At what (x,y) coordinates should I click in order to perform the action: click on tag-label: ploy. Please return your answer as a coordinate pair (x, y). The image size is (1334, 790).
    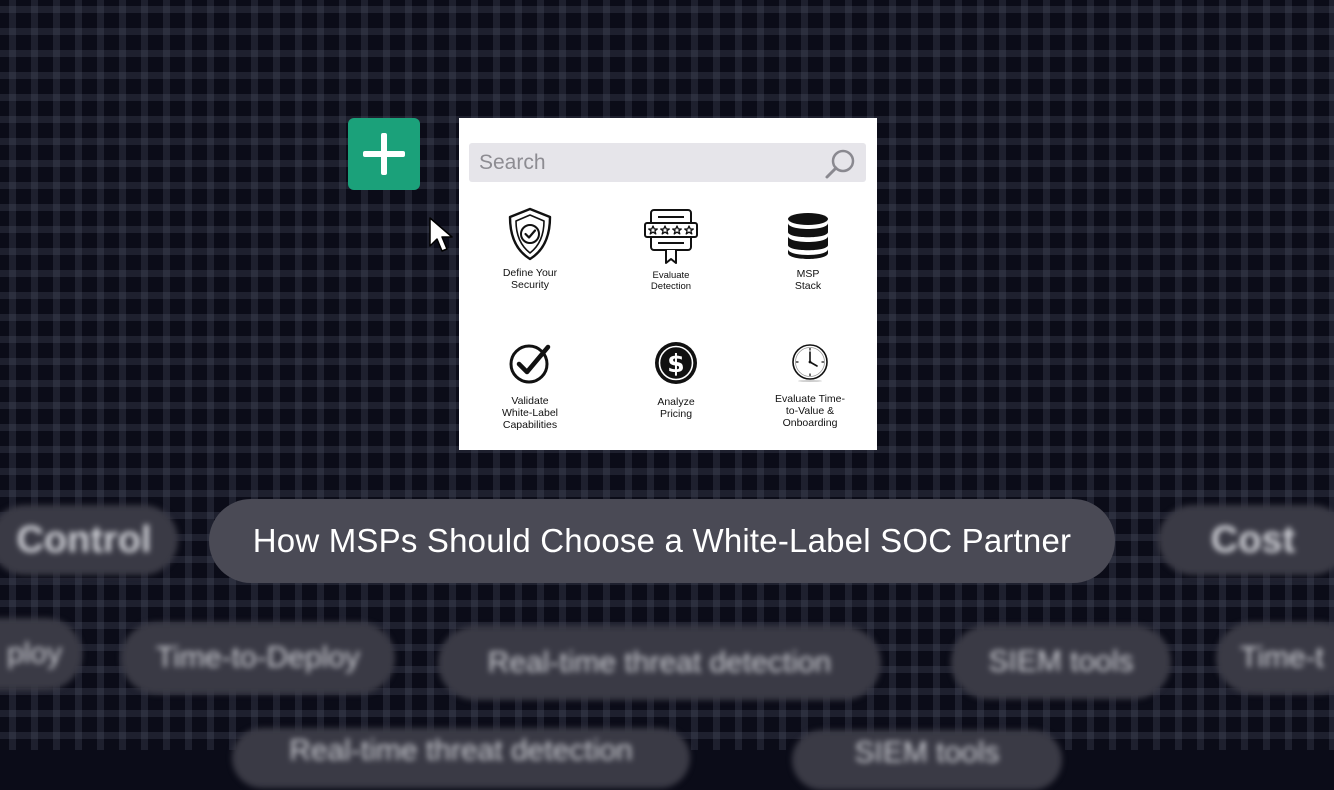
    Looking at the image, I should click on (34, 653).